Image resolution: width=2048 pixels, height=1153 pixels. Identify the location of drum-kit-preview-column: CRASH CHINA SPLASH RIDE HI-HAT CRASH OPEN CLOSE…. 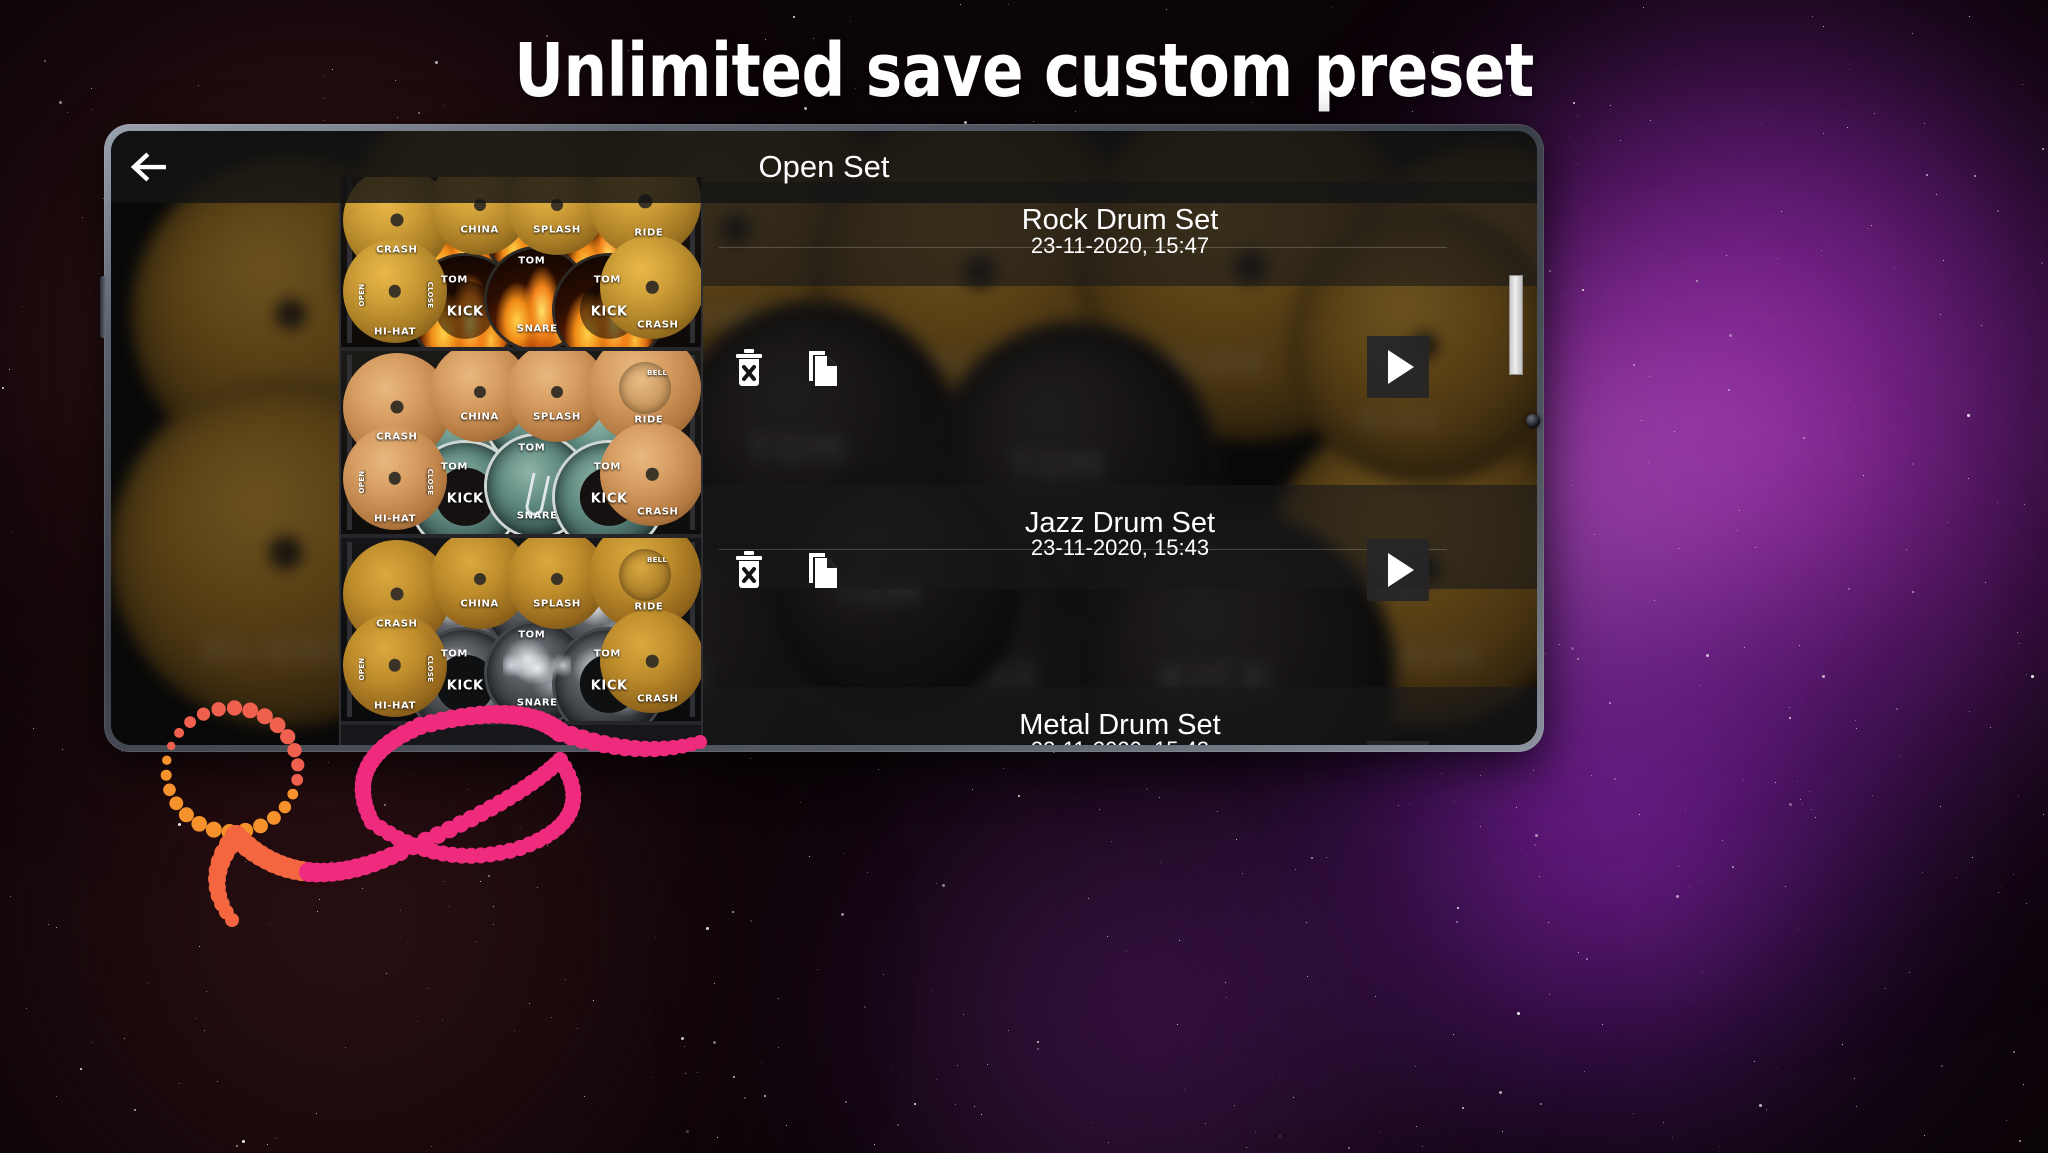
(521, 461).